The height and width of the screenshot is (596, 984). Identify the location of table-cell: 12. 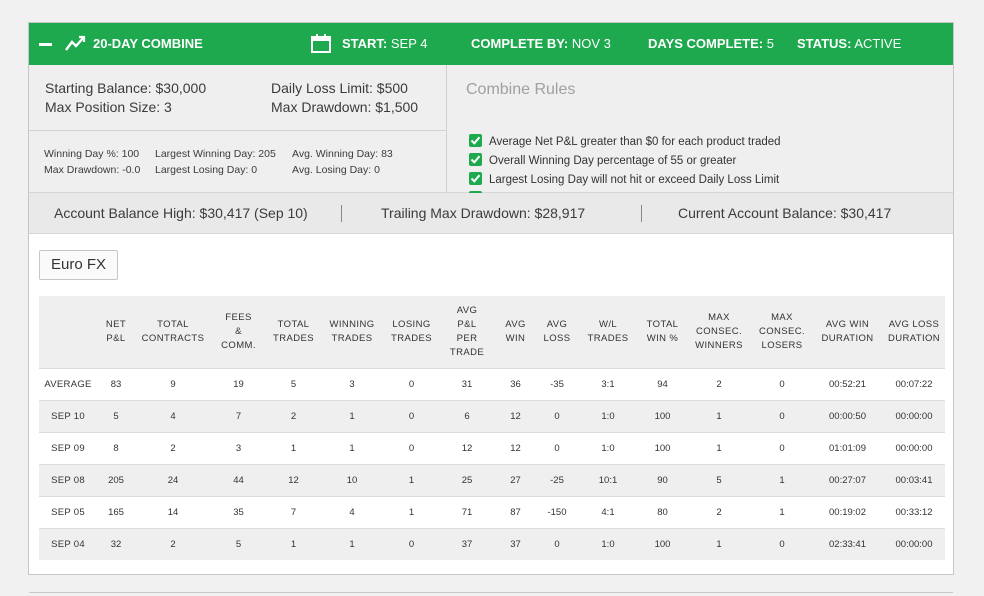
(515, 416).